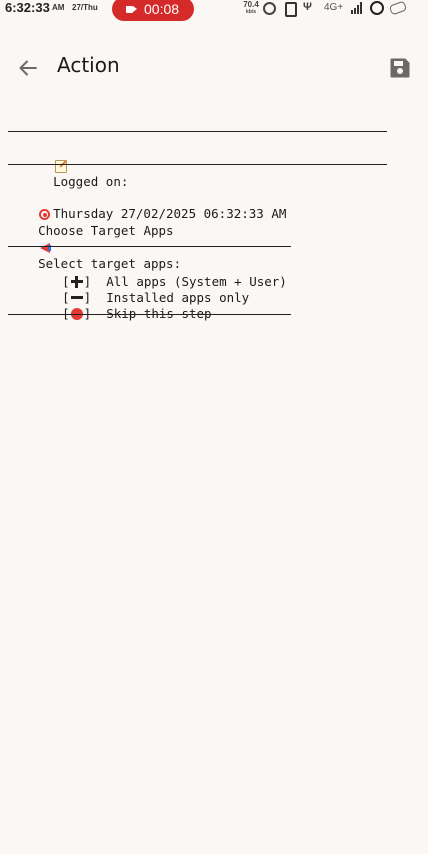  I want to click on back-button, so click(28, 68).